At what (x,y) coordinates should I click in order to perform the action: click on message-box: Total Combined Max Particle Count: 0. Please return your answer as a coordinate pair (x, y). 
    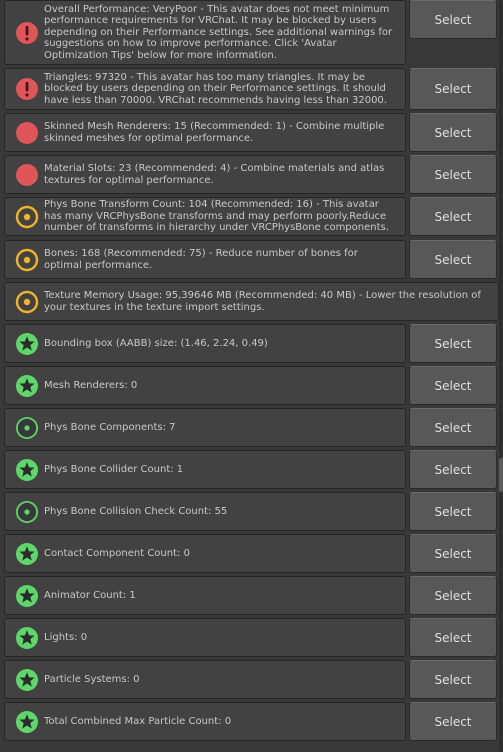
    Looking at the image, I should click on (205, 721).